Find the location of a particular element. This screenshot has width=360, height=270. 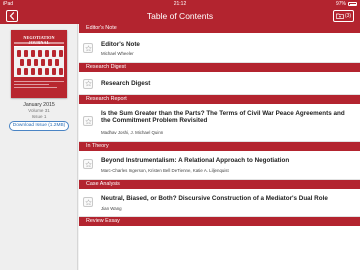

cover-subtitle-bar is located at coordinates (39, 43).